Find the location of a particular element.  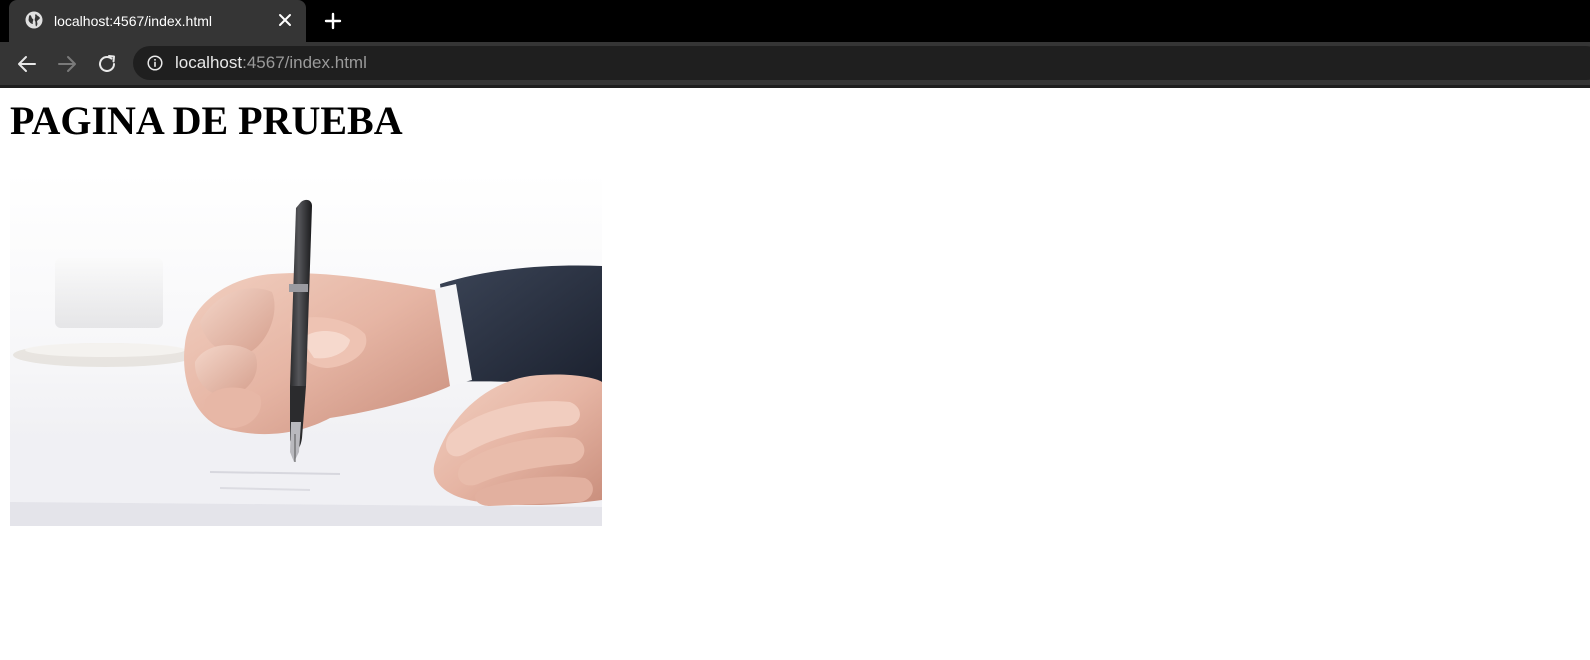

tab-title: localhost:4567/index.html is located at coordinates (133, 21).